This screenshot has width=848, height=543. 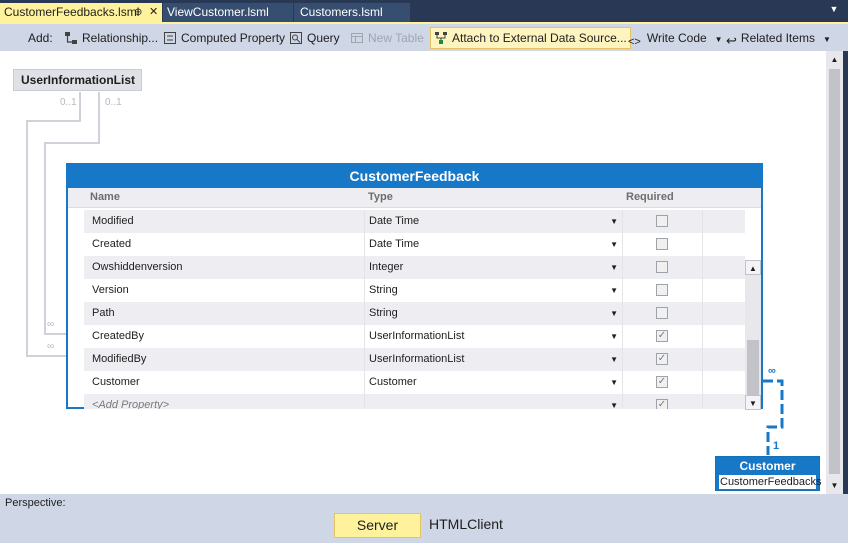 I want to click on related-arrow-icon: ↩, so click(x=731, y=40).